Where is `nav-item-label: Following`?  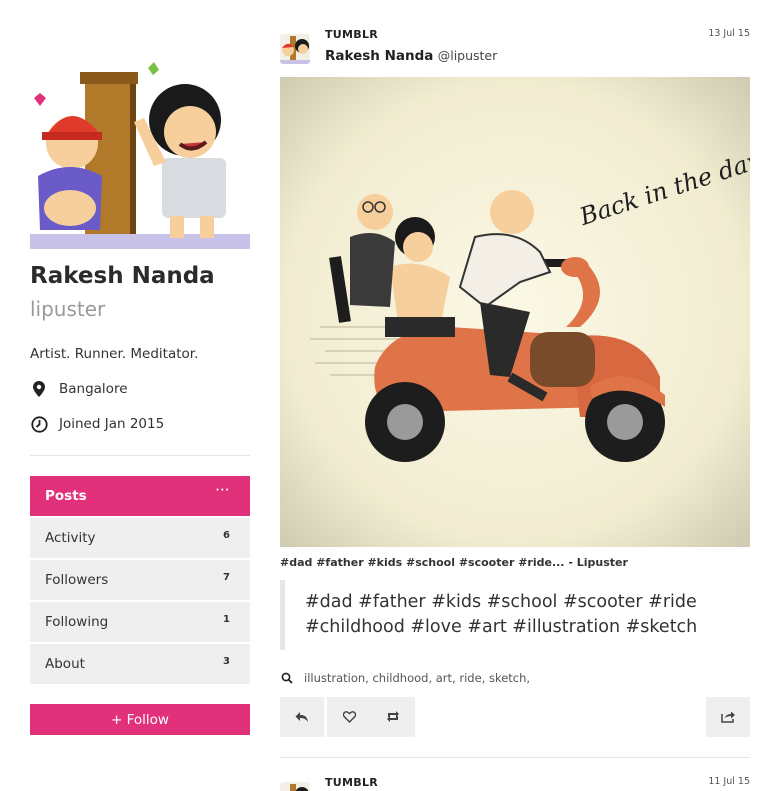
nav-item-label: Following is located at coordinates (77, 622).